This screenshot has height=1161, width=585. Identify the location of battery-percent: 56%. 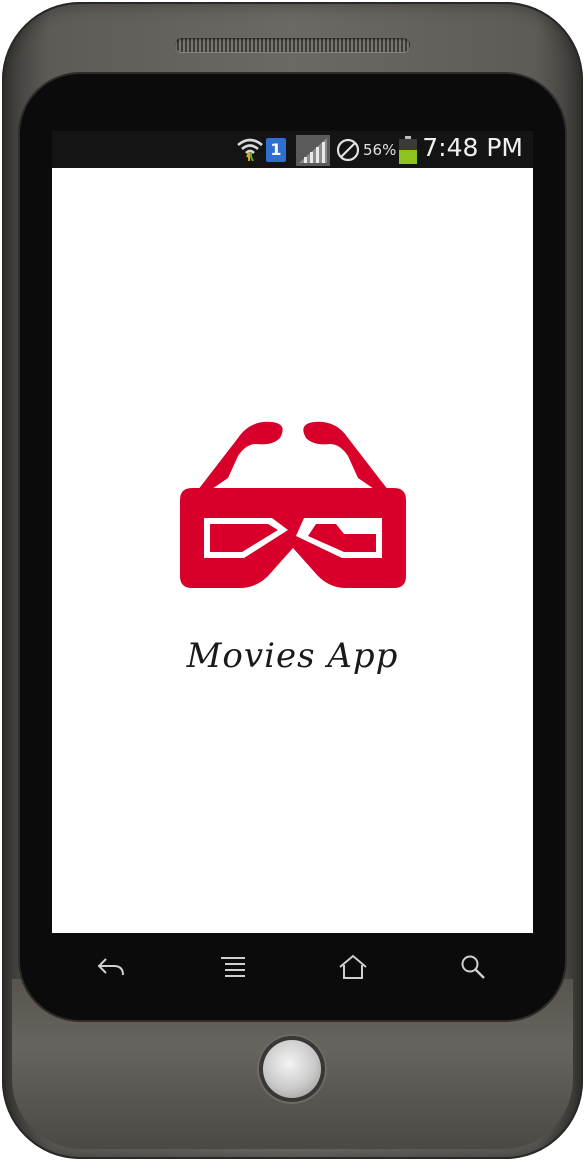
(380, 150).